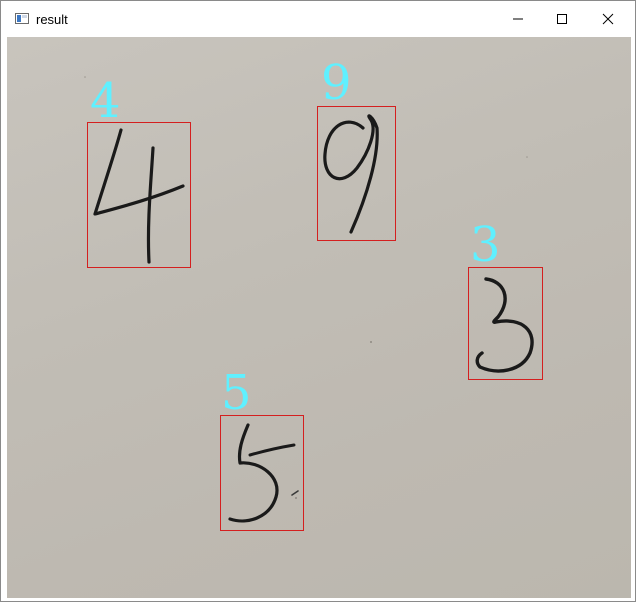 This screenshot has width=636, height=602. Describe the element at coordinates (318, 19) in the screenshot. I see `title-bar: result` at that location.